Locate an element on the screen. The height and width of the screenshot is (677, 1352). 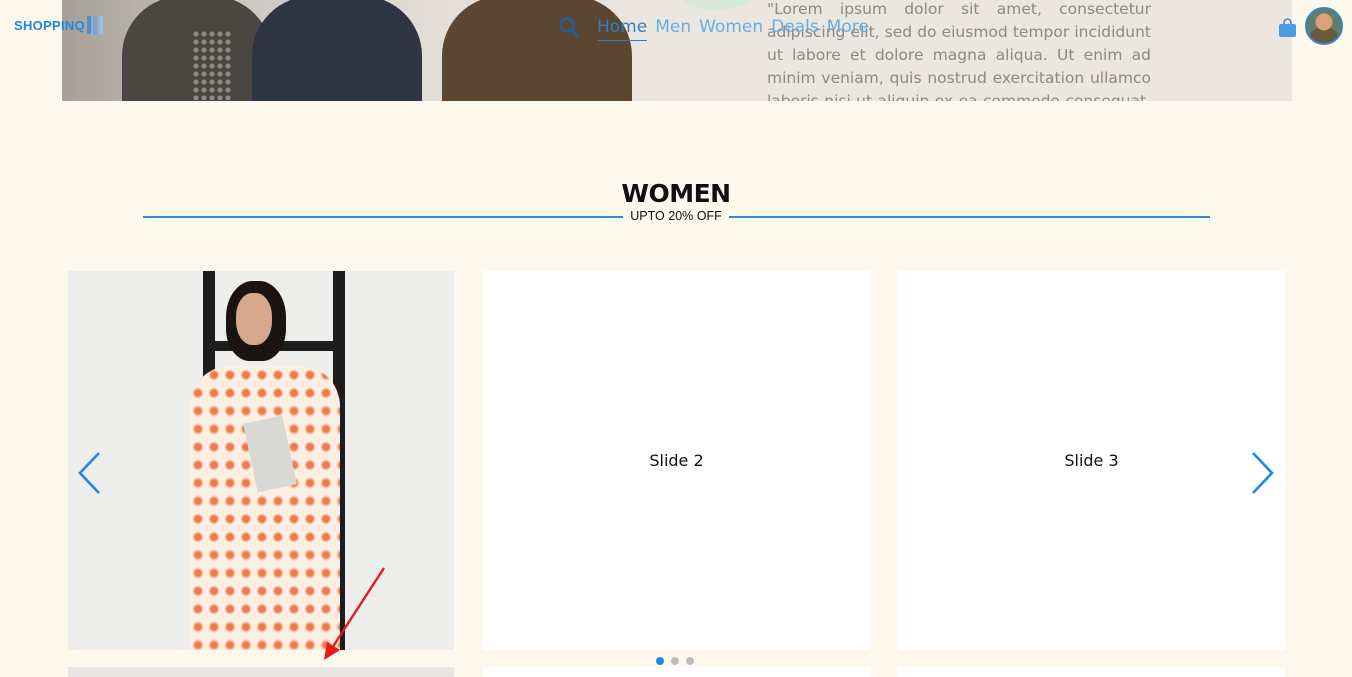
main-nav: Home Men Women Deals More is located at coordinates (733, 28).